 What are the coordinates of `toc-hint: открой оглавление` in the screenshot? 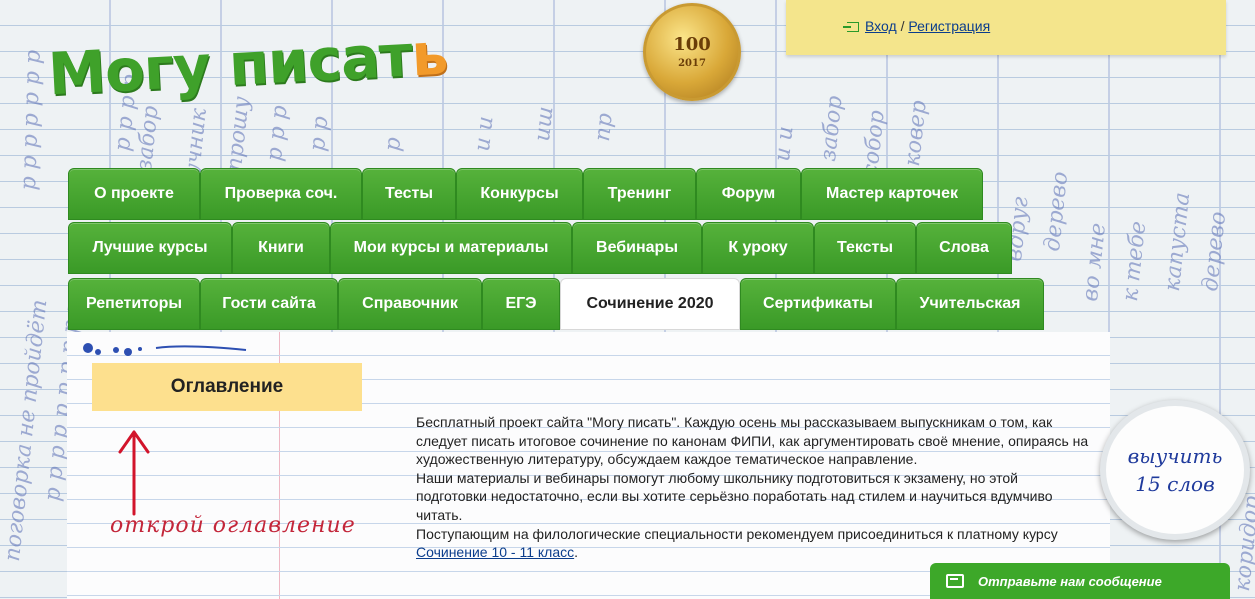 It's located at (233, 525).